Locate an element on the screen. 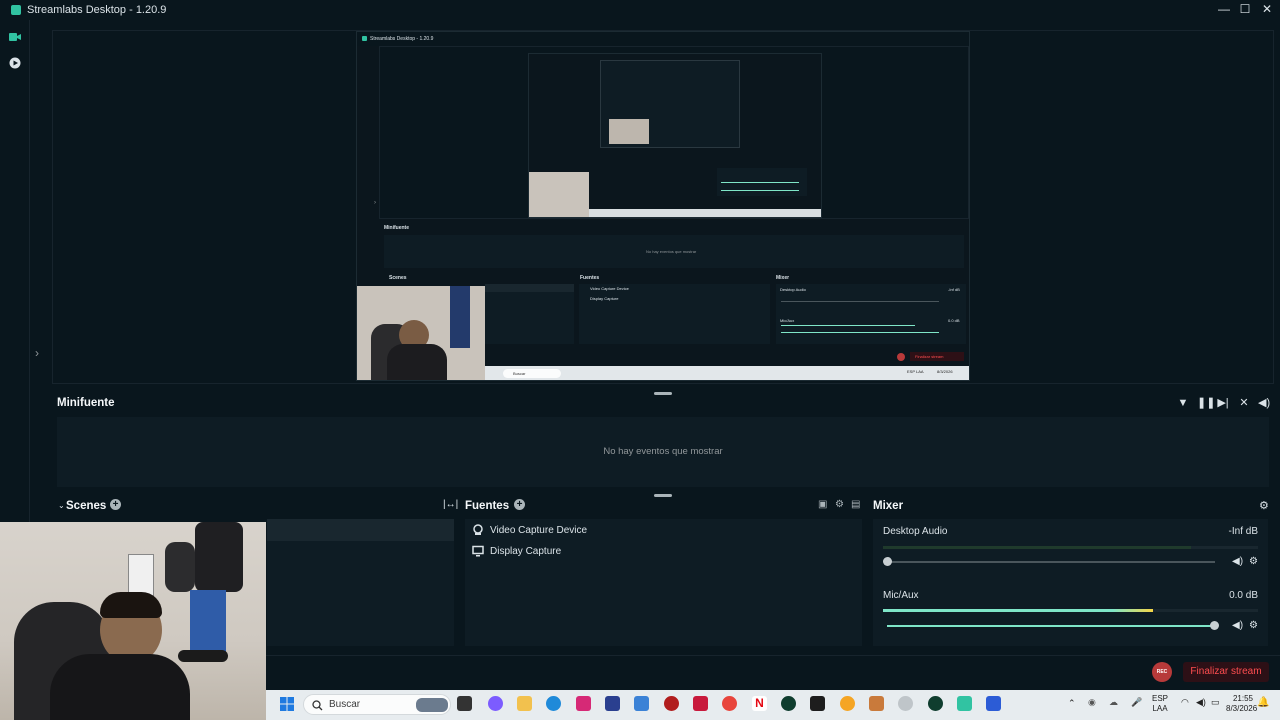 This screenshot has height=720, width=1280. nested-title-bar: Streamlabs Desktop - 1.20.9 is located at coordinates (663, 39).